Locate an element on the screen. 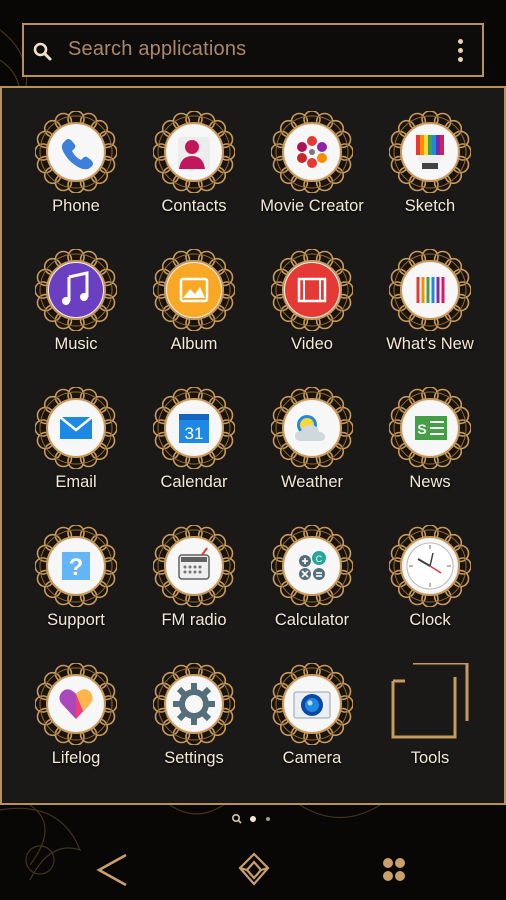 The image size is (506, 900). svg-text: 31 is located at coordinates (194, 433).